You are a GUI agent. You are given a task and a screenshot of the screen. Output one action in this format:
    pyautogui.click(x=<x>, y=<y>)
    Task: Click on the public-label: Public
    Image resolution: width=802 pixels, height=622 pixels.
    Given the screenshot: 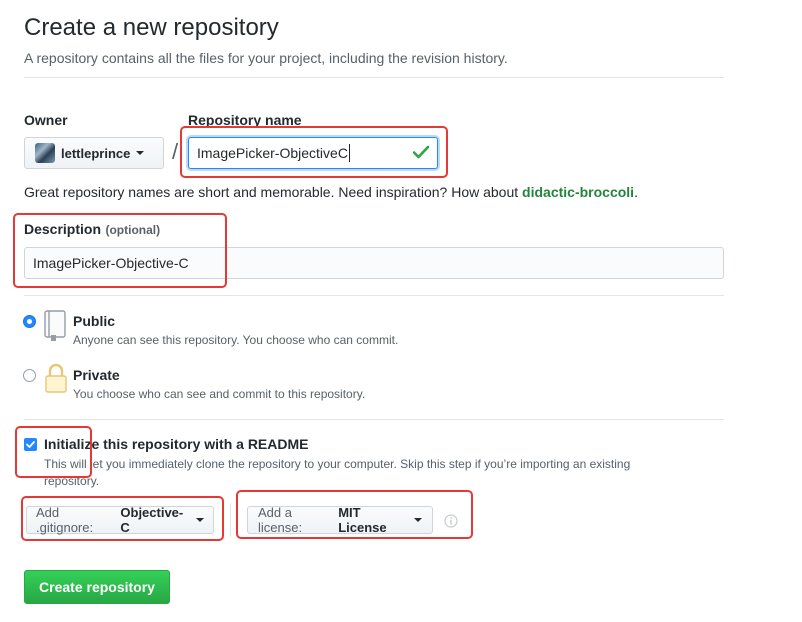 What is the action you would take?
    pyautogui.click(x=94, y=321)
    